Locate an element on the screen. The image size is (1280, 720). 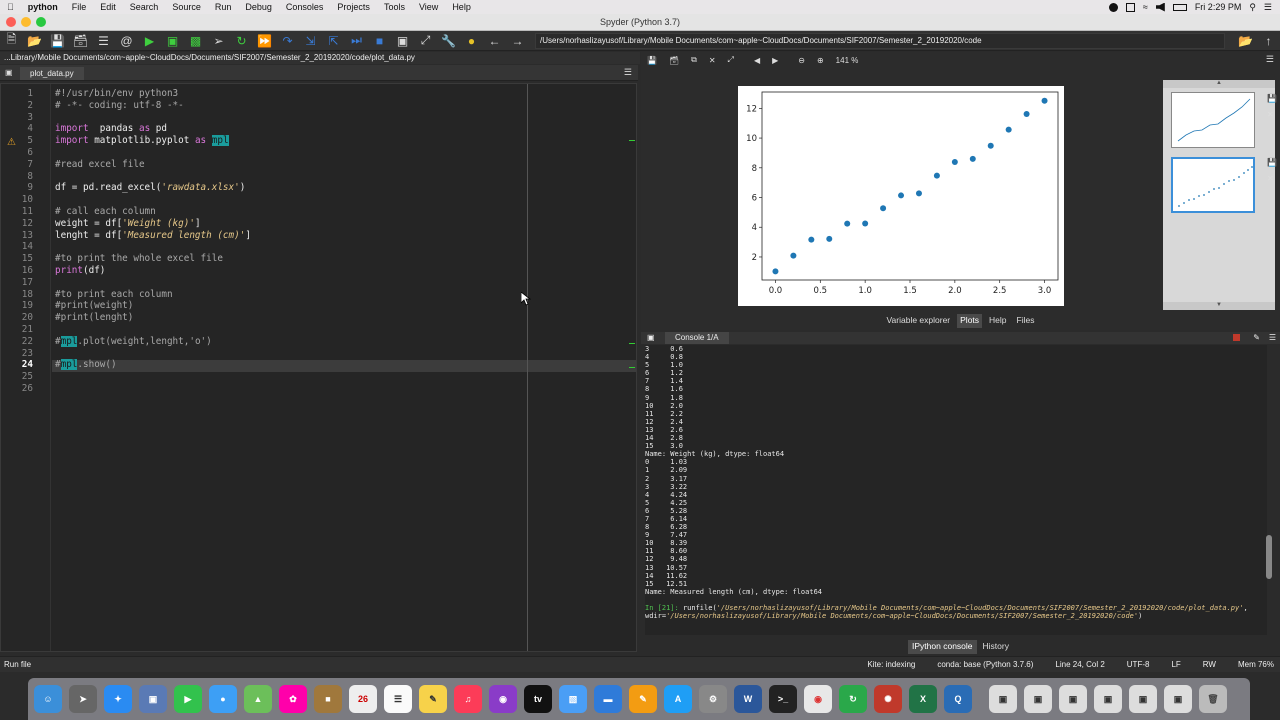
back-icon: ← is located at coordinates (494, 41).